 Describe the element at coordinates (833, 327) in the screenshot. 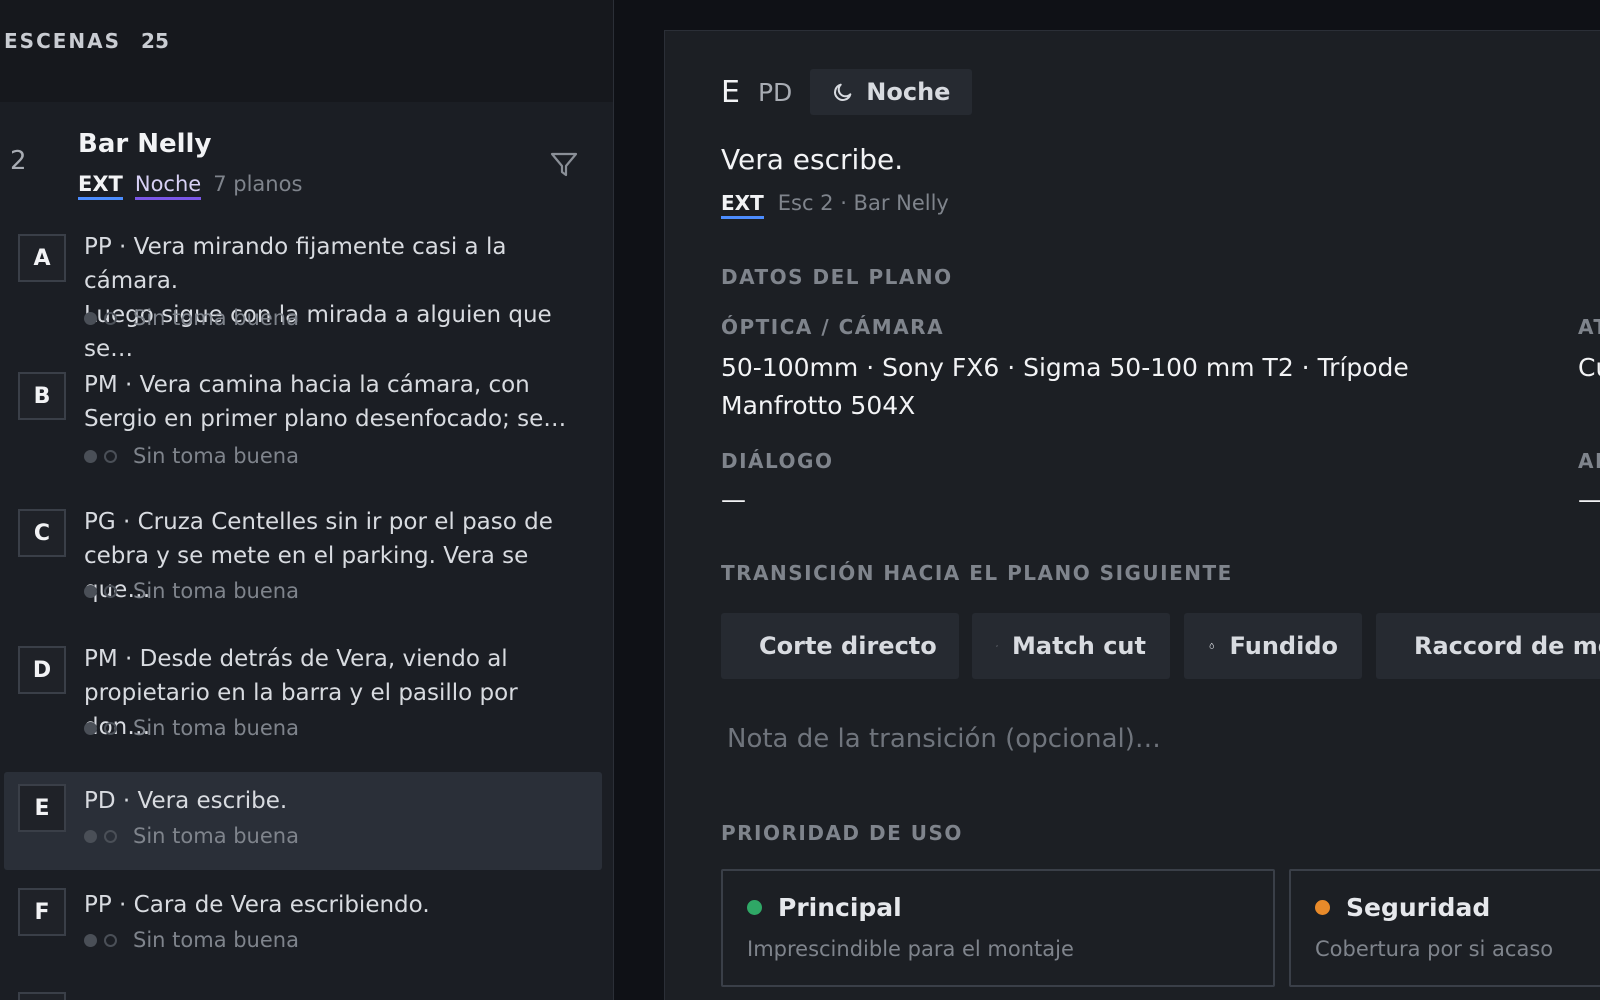

I see `optics-label: ÓPTICA / CÁMARA` at that location.